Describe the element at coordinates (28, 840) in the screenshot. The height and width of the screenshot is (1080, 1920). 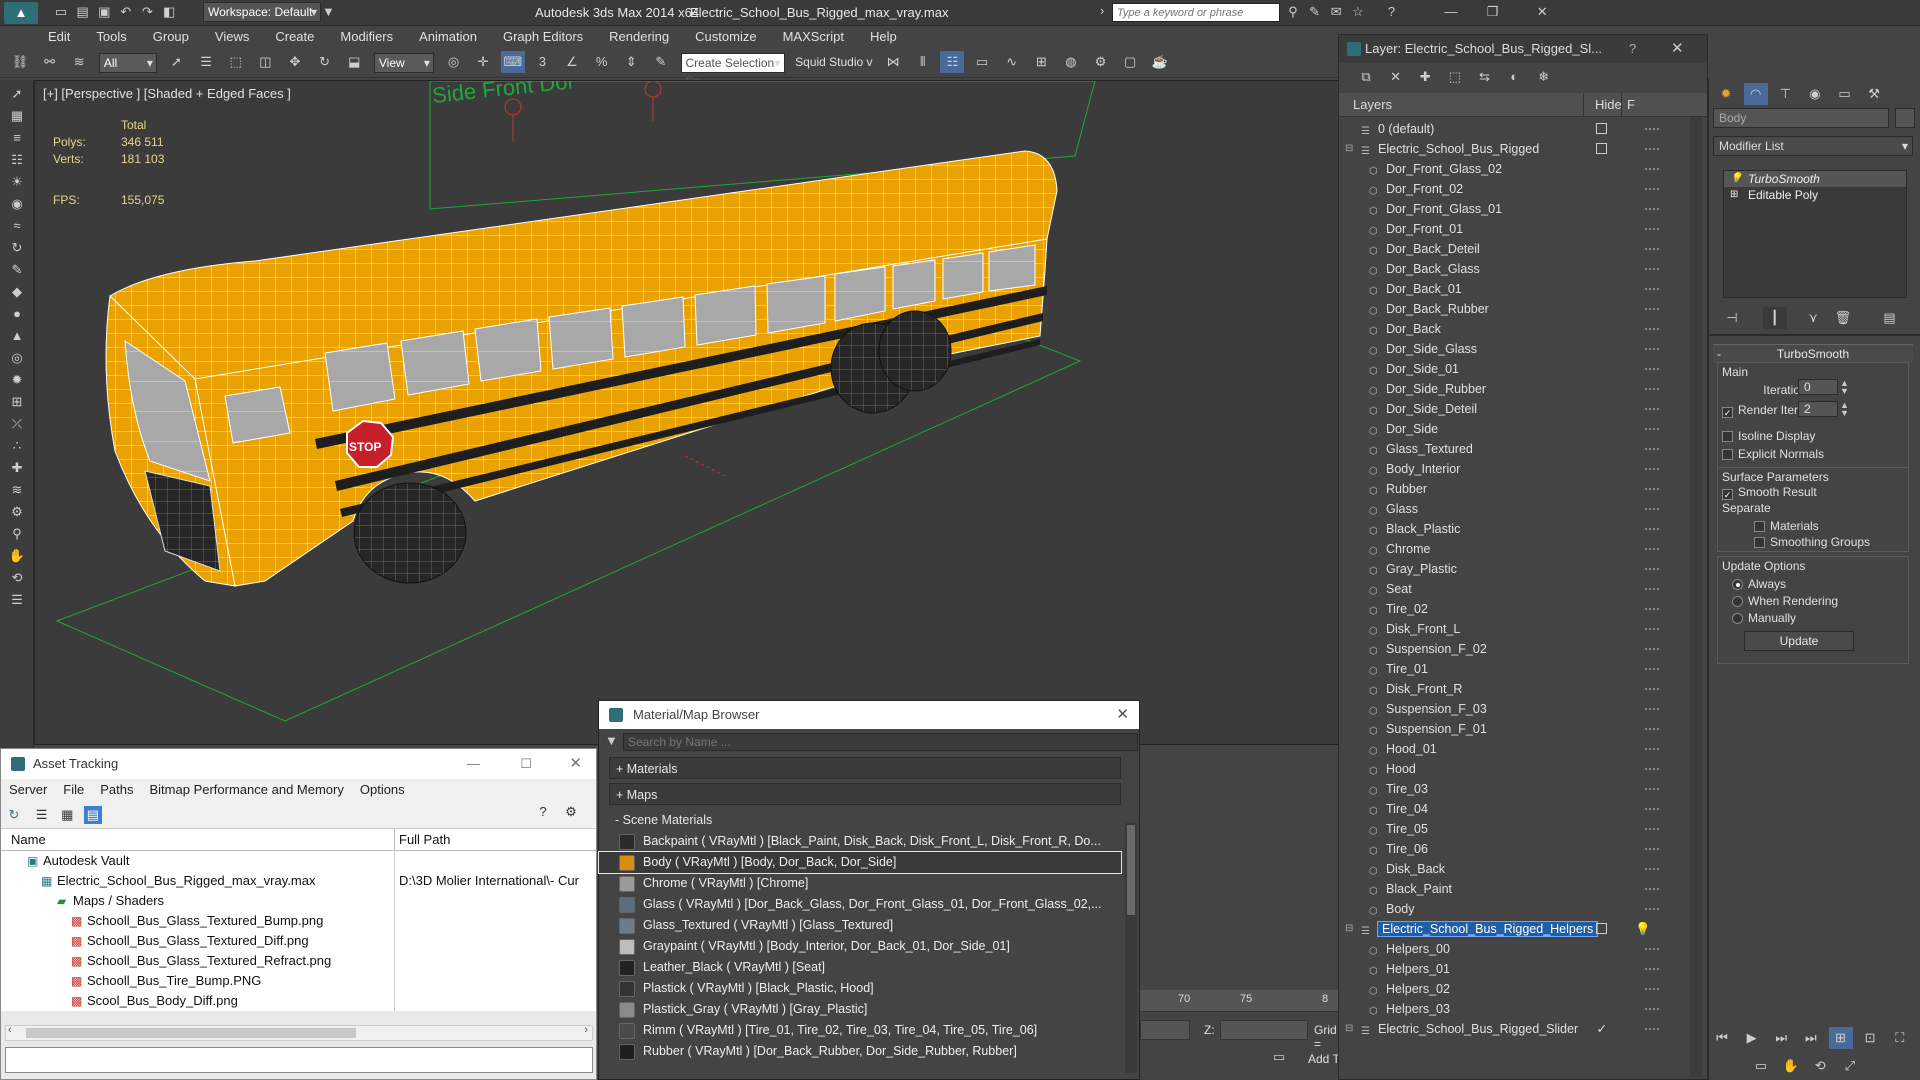
I see `asset-col-name: Name` at that location.